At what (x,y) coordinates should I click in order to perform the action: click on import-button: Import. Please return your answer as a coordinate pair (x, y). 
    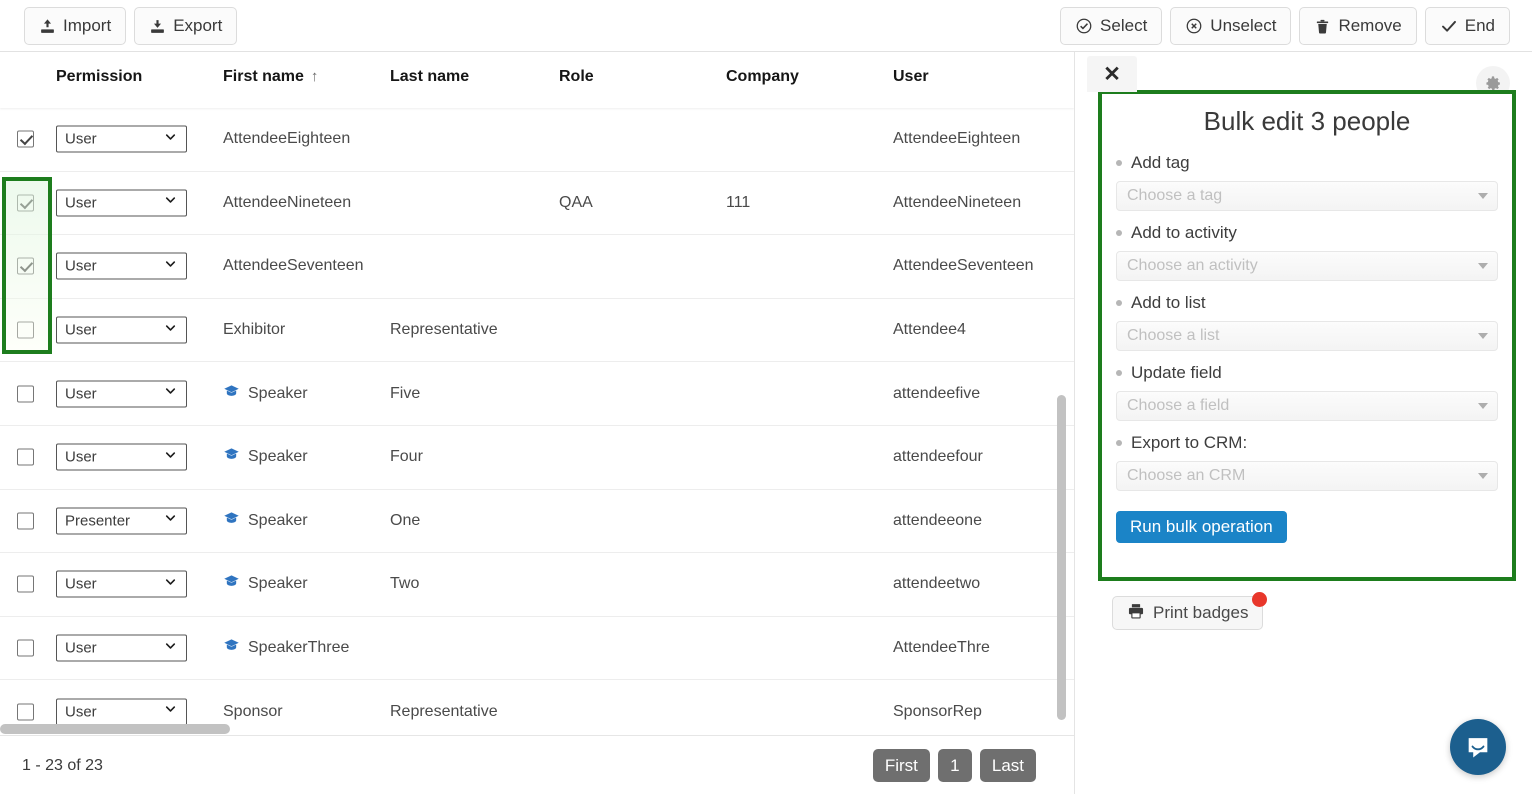
    Looking at the image, I should click on (75, 26).